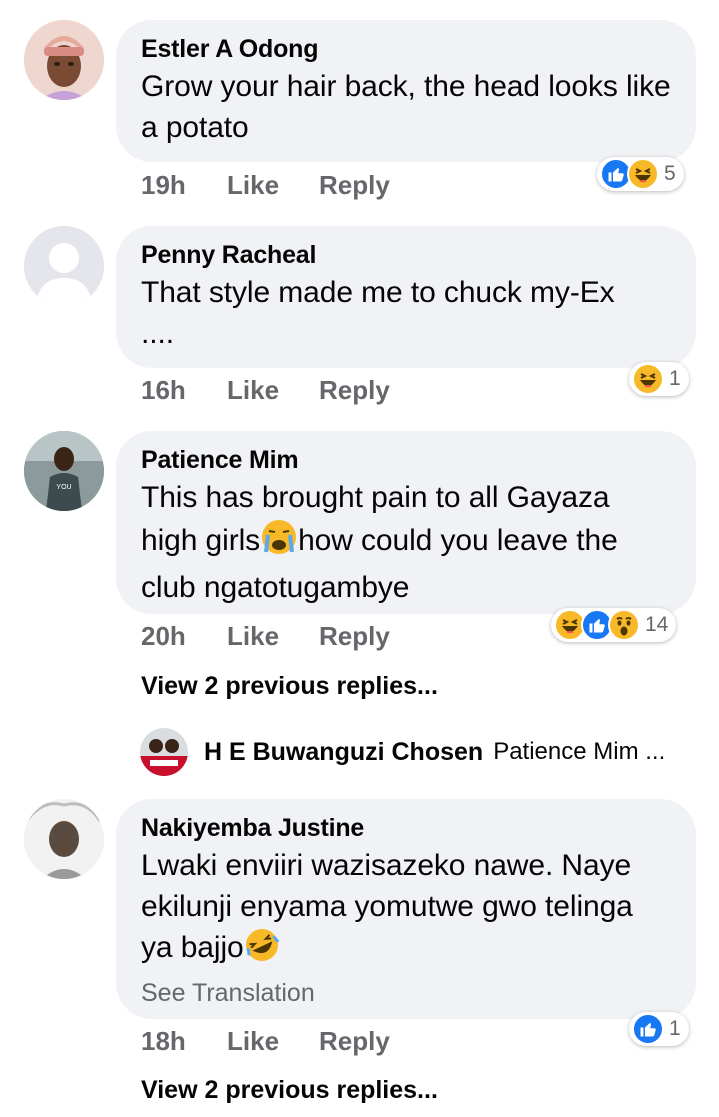 This screenshot has height=1117, width=719. I want to click on comment-actions: 20h Like Reply, so click(265, 636).